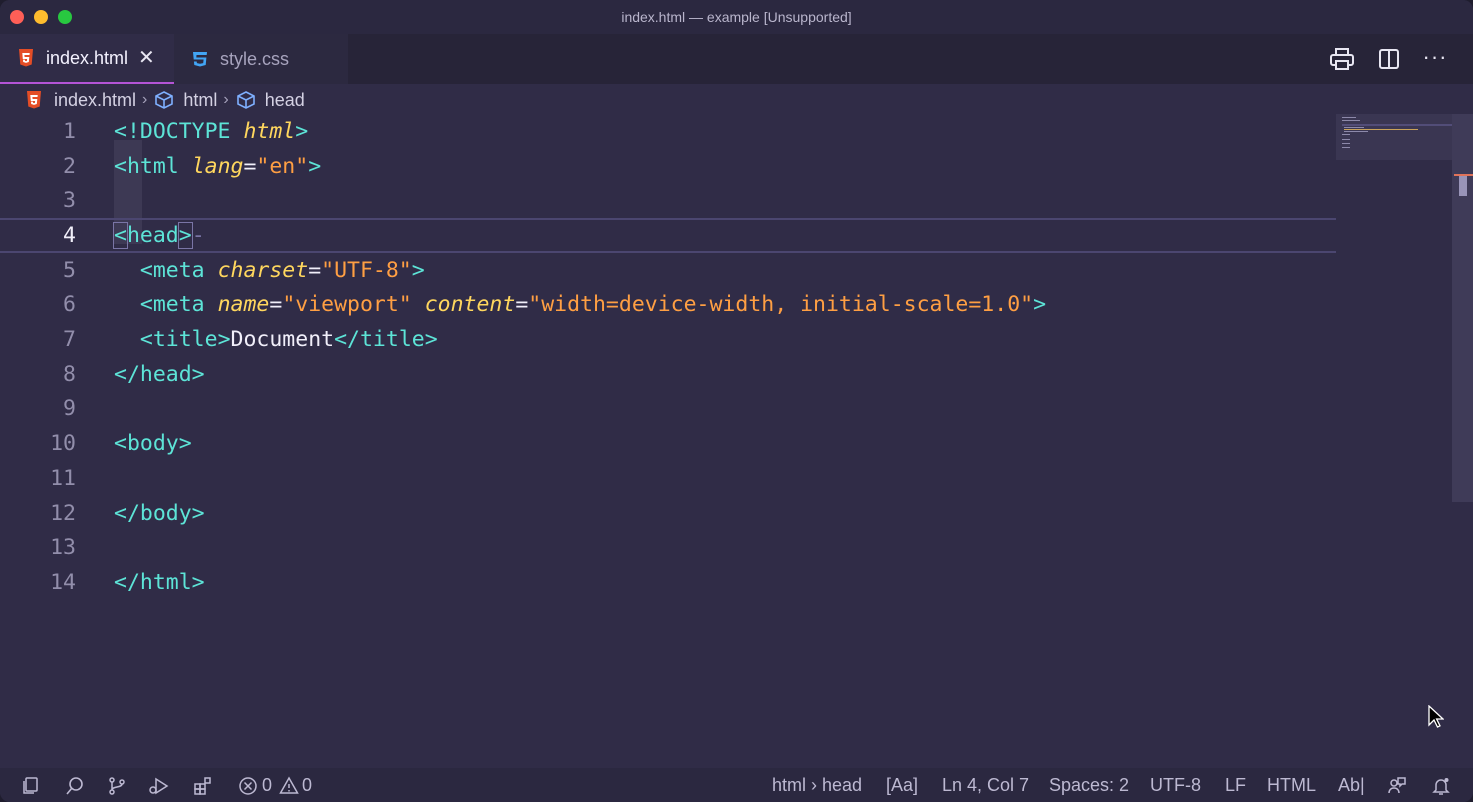 This screenshot has height=802, width=1473. What do you see at coordinates (307, 785) in the screenshot?
I see `warning-count: 0` at bounding box center [307, 785].